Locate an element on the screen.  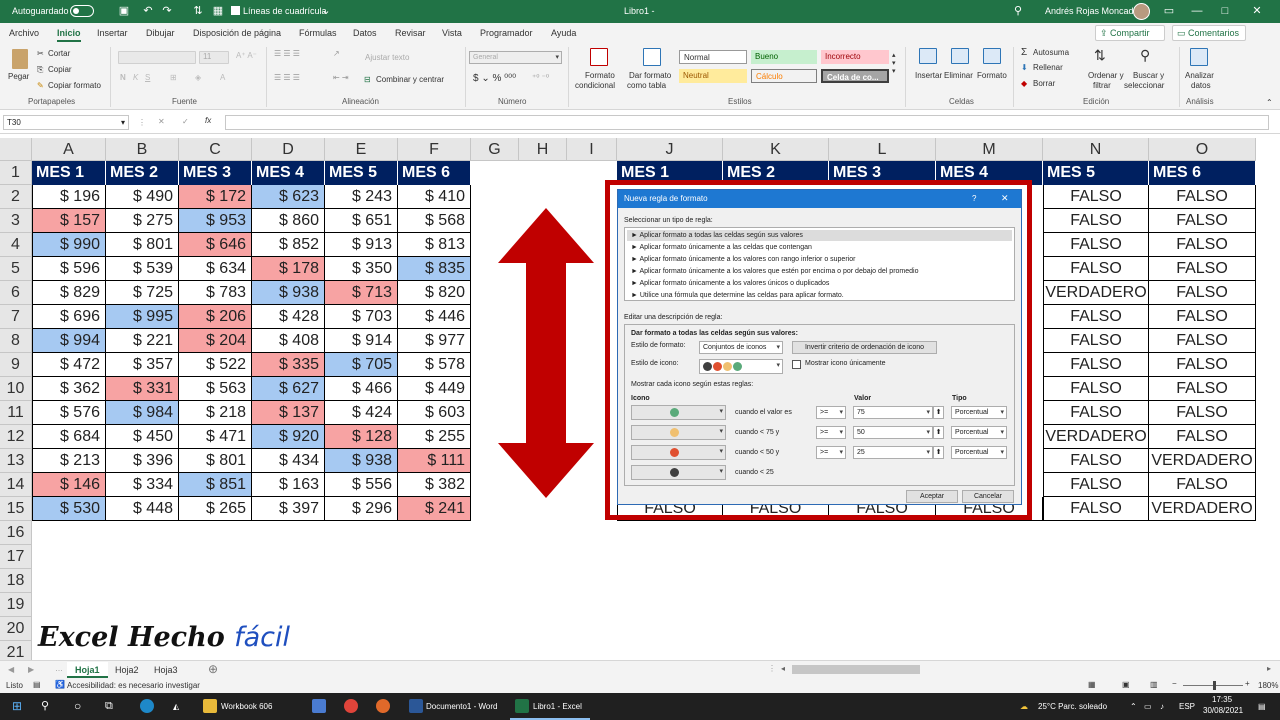
fill-color-icon: ◈ is located at coordinates (198, 77).